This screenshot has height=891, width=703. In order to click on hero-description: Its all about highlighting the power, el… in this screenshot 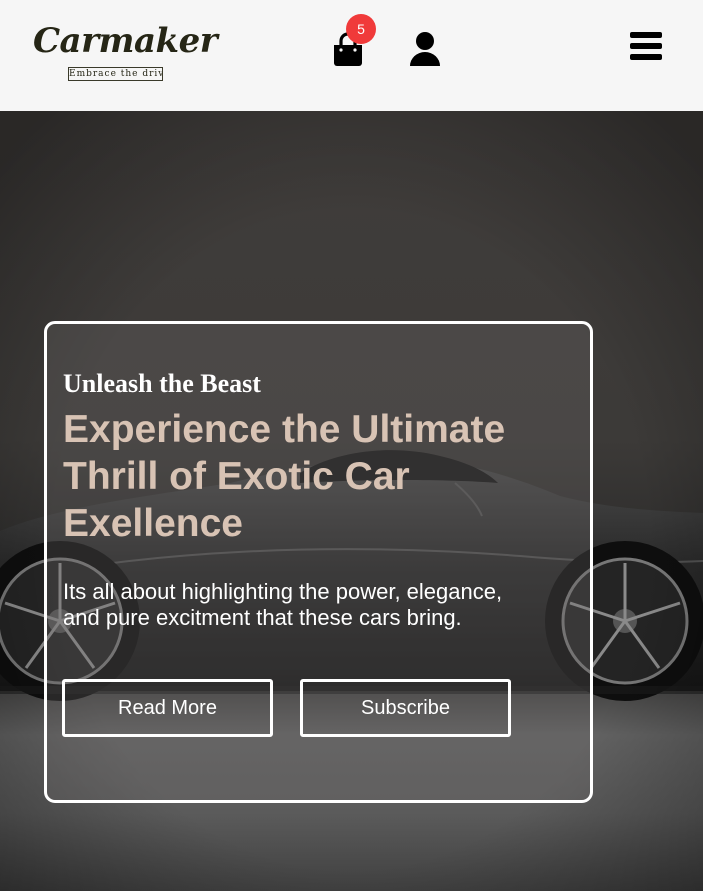, I will do `click(283, 604)`.